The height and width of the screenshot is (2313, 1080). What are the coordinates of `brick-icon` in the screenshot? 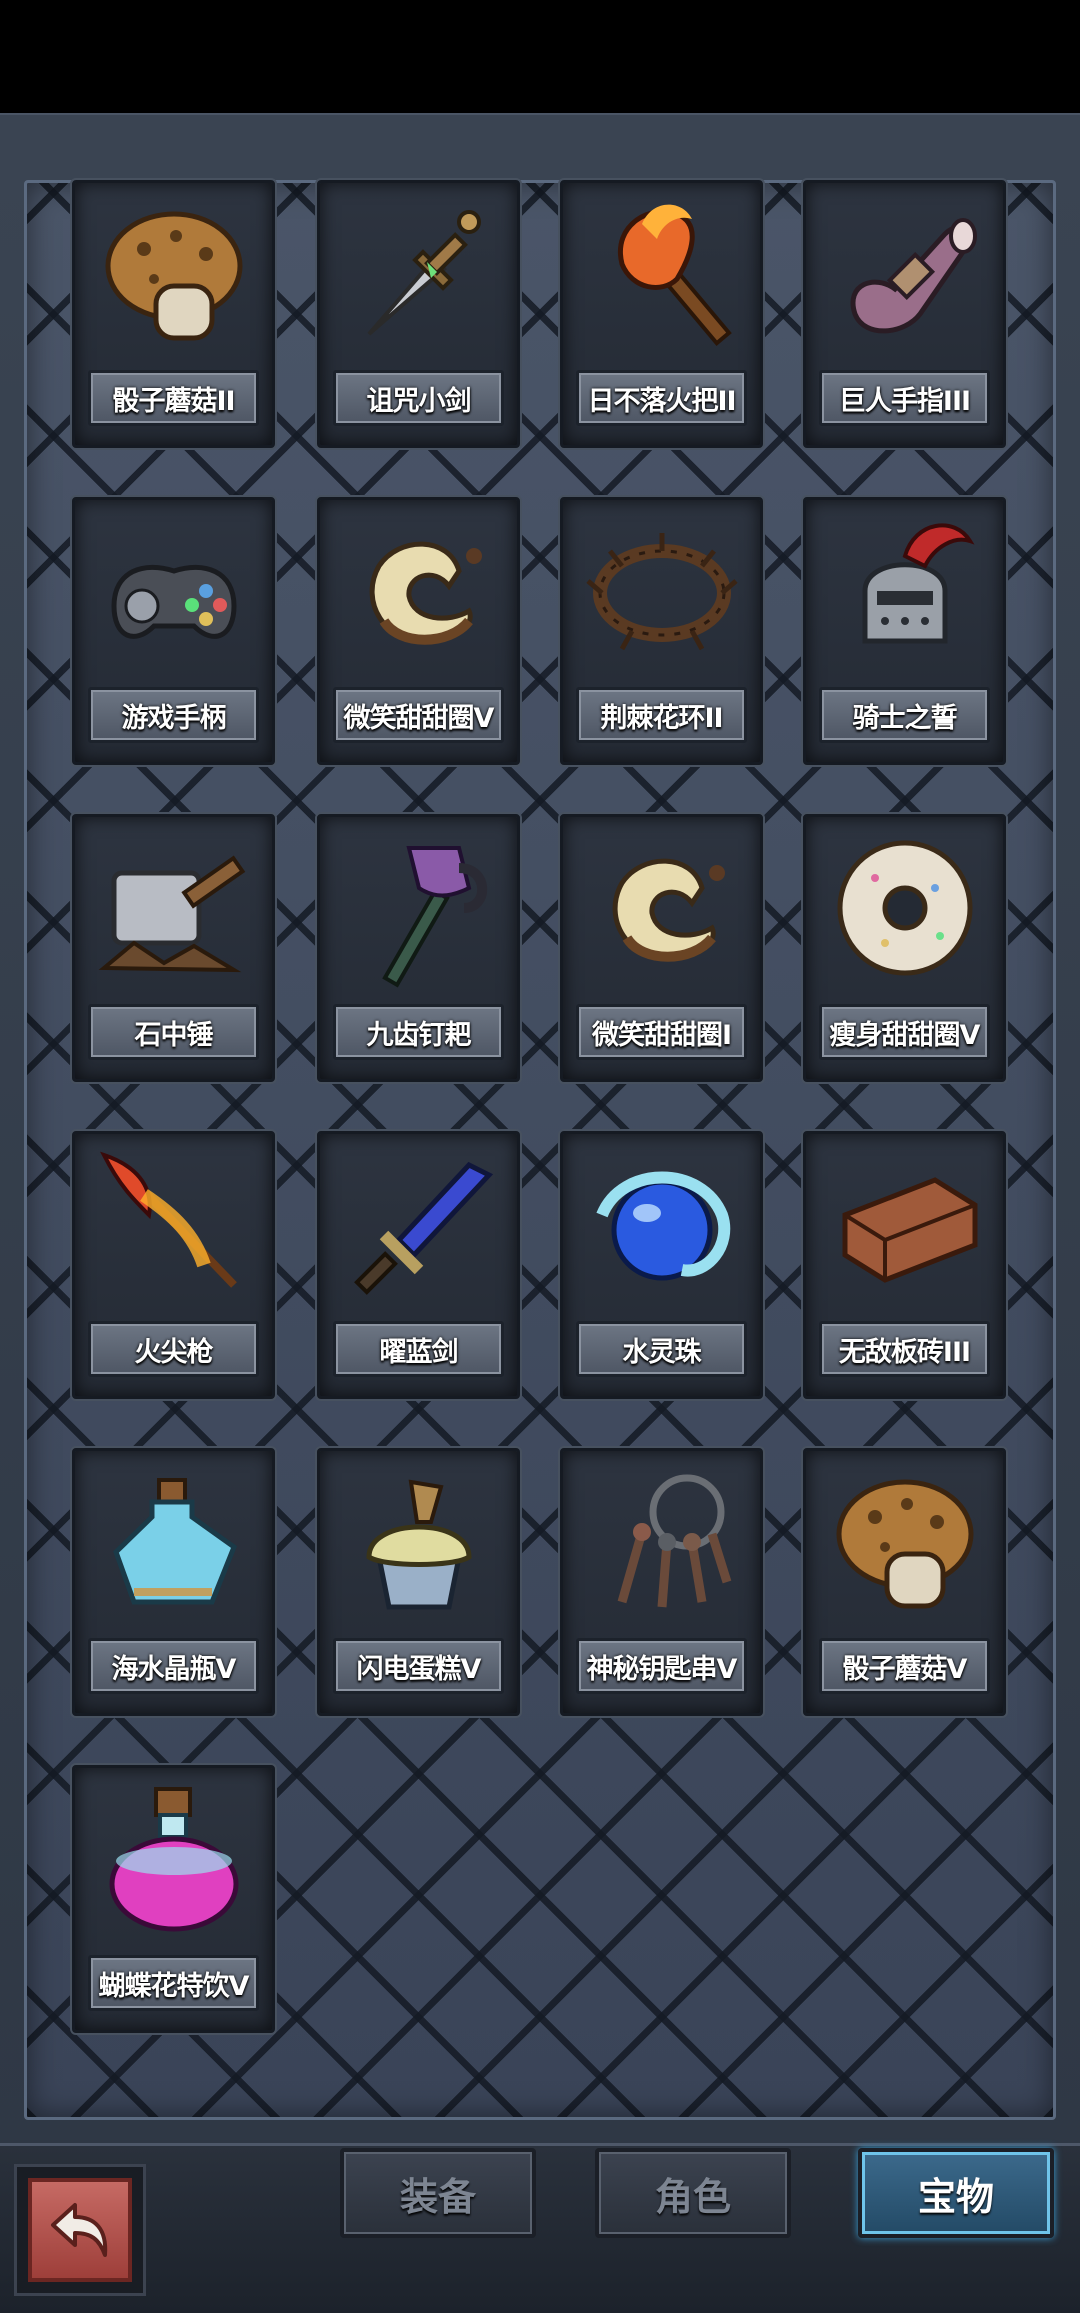 It's located at (905, 1225).